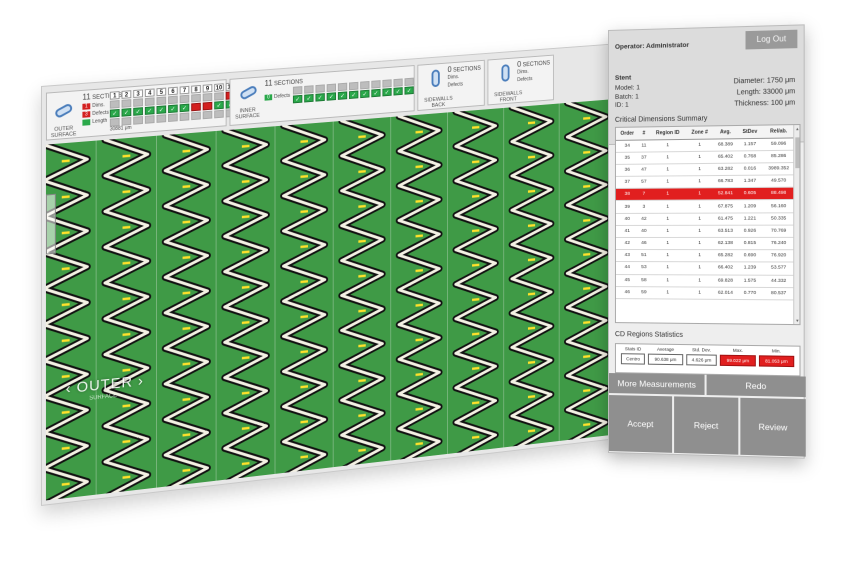 The width and height of the screenshot is (845, 567). What do you see at coordinates (185, 90) in the screenshot?
I see `section-header-7: 7` at bounding box center [185, 90].